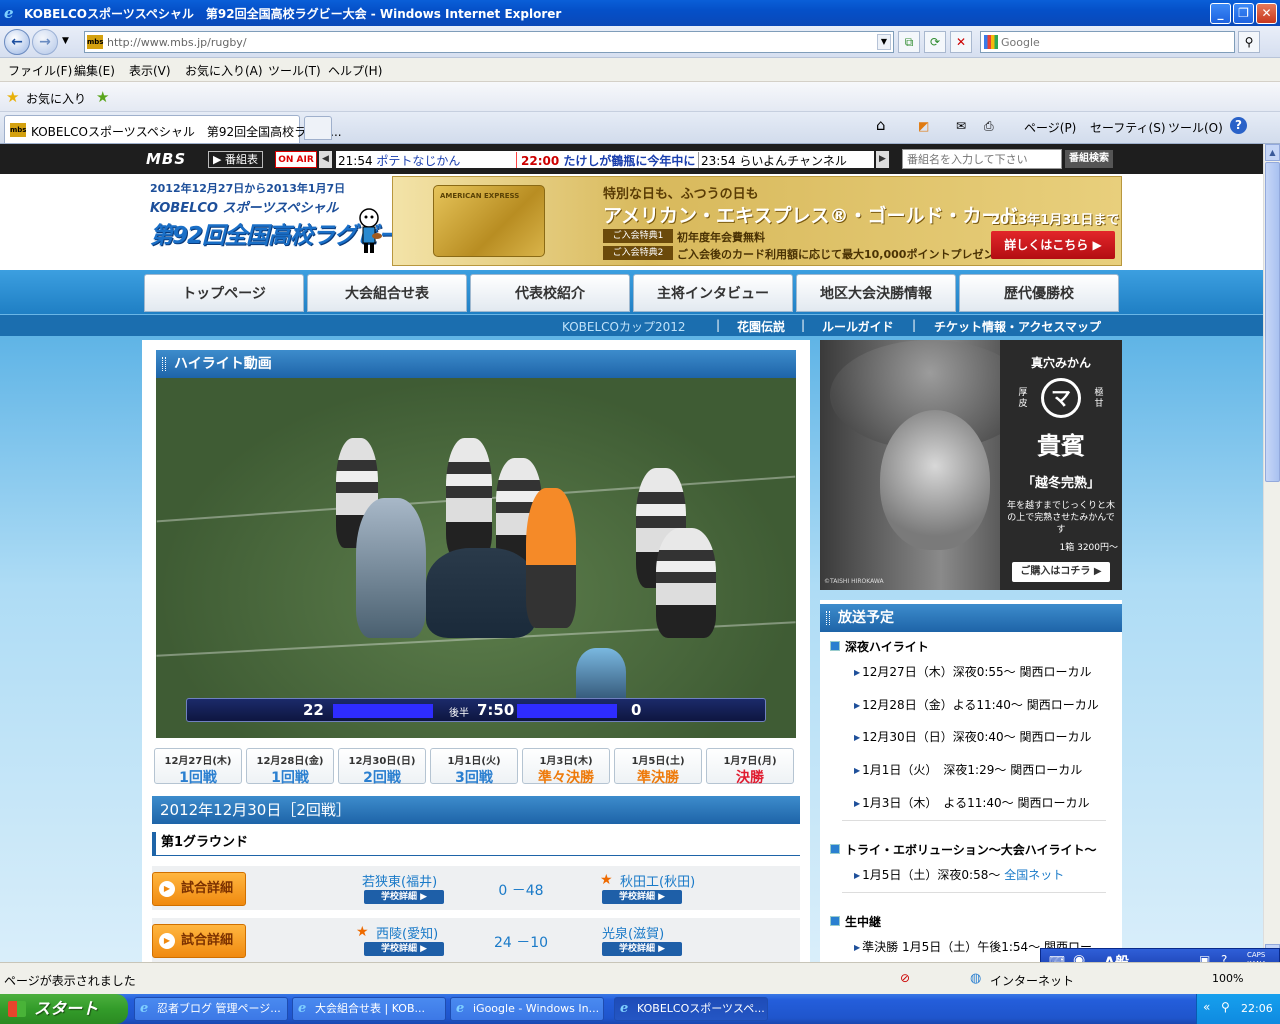  Describe the element at coordinates (633, 932) in the screenshot. I see `match-right-team: 光泉(滋賀)` at that location.